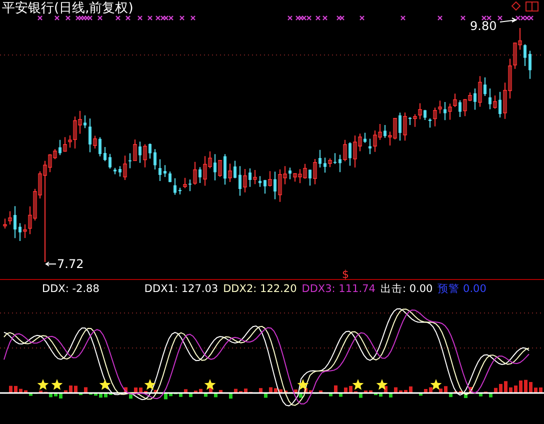 This screenshot has width=544, height=424. I want to click on indicator-readout: DDX1: 127.03, so click(181, 289).